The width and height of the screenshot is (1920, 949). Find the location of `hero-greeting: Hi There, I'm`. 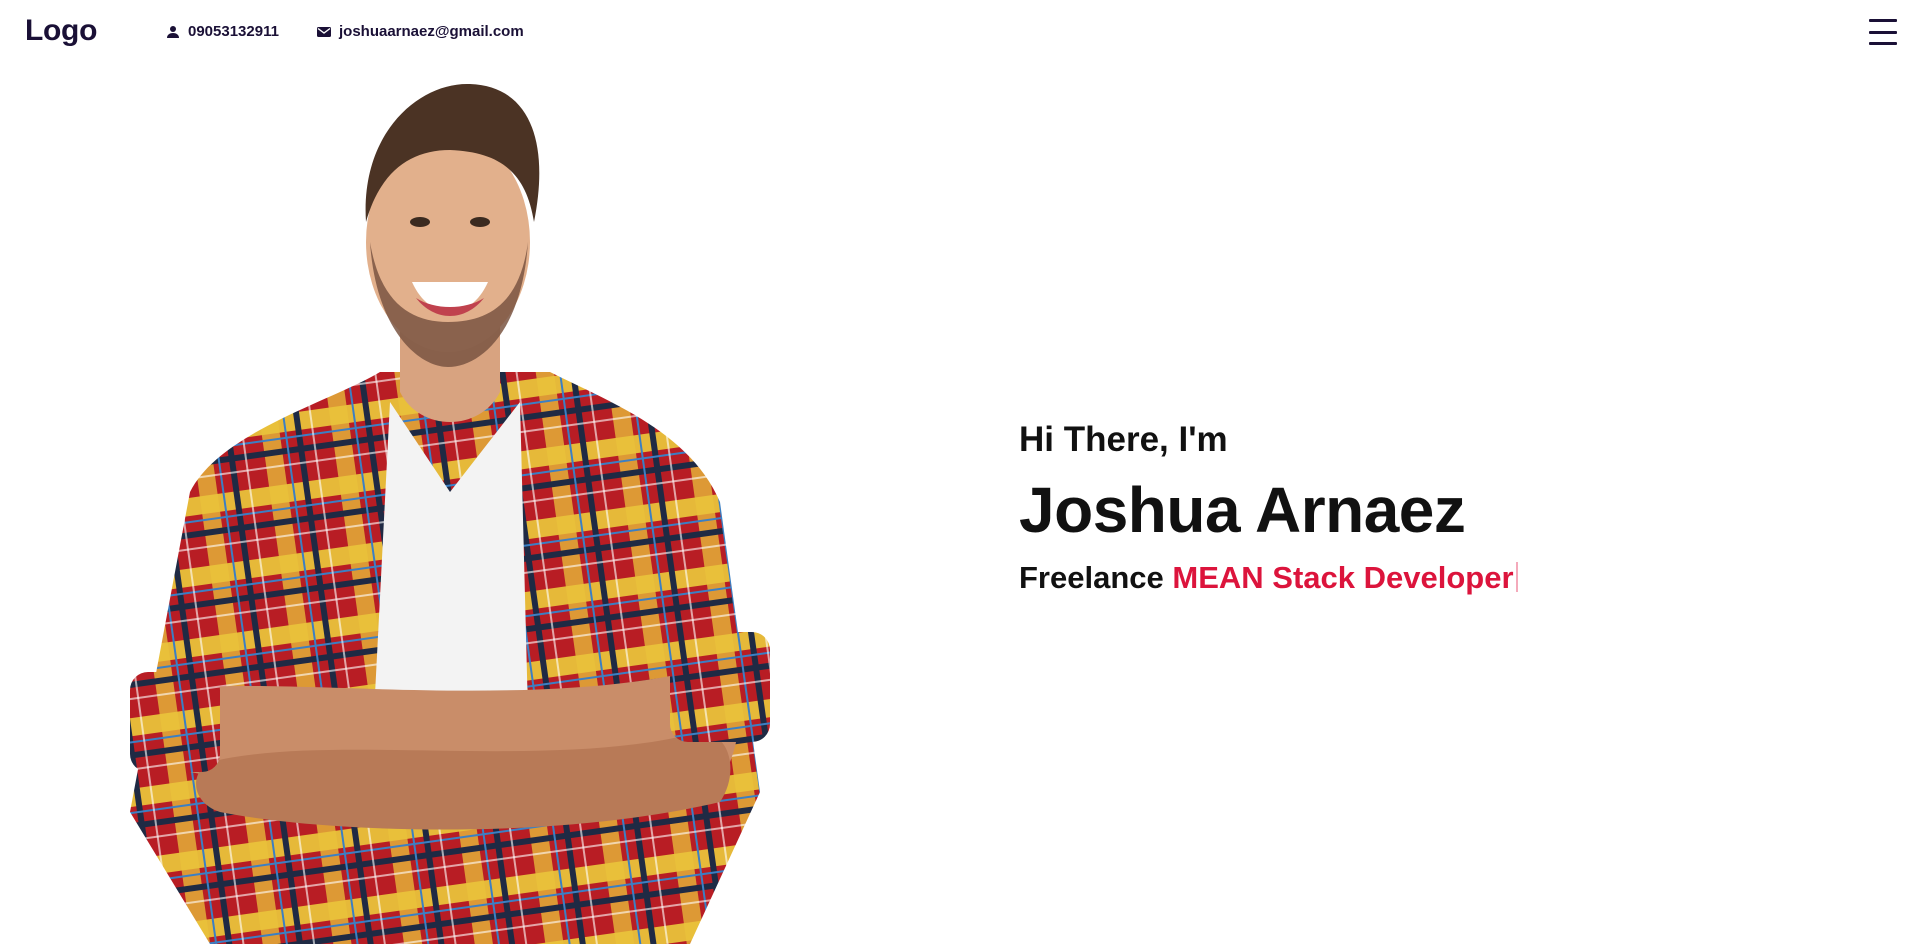

hero-greeting: Hi There, I'm is located at coordinates (1123, 439).